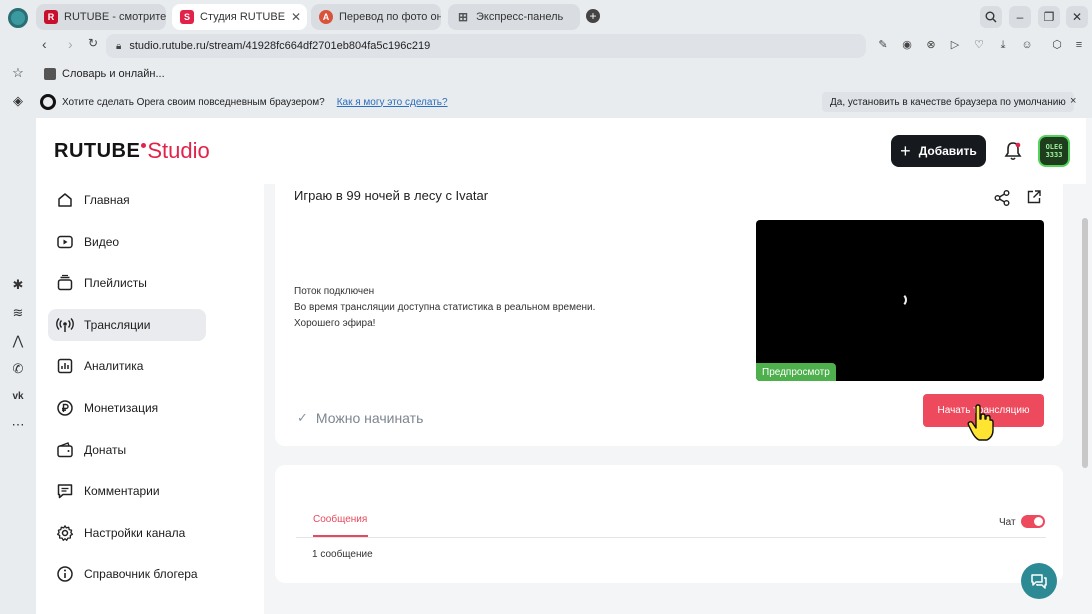  I want to click on studio-header: RUTUBE Studio + Добавить OLEG 3333, so click(561, 151).